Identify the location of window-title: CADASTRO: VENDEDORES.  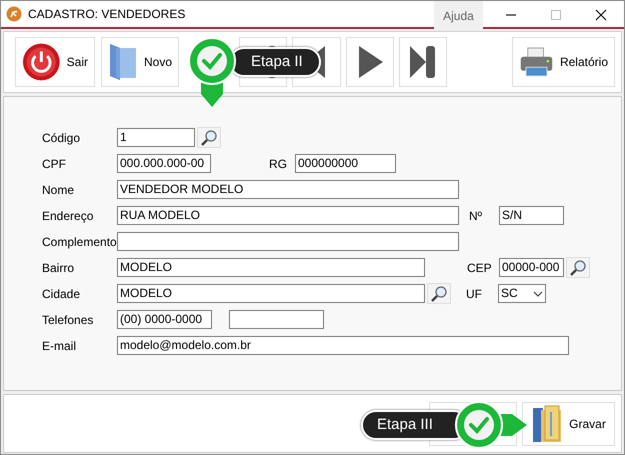
(107, 14).